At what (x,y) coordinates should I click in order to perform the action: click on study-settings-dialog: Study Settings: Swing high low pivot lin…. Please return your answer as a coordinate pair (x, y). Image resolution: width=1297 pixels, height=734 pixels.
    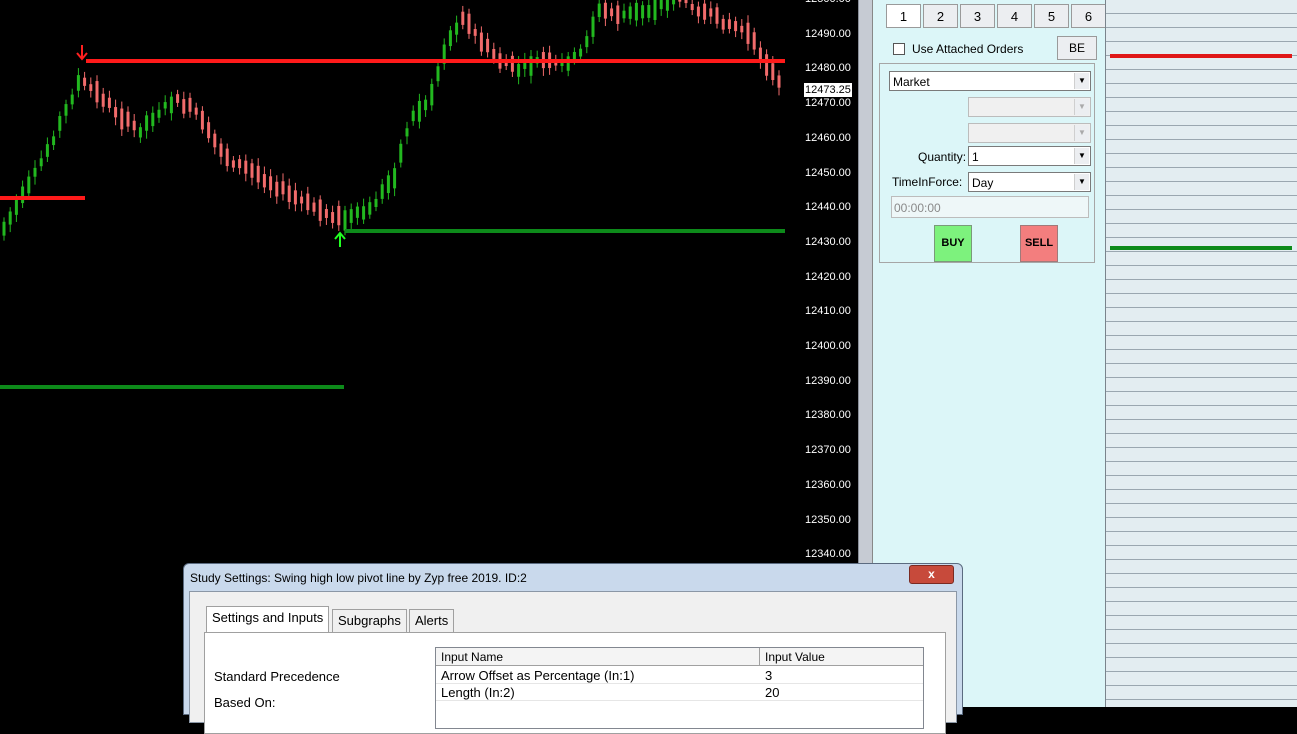
    Looking at the image, I should click on (573, 648).